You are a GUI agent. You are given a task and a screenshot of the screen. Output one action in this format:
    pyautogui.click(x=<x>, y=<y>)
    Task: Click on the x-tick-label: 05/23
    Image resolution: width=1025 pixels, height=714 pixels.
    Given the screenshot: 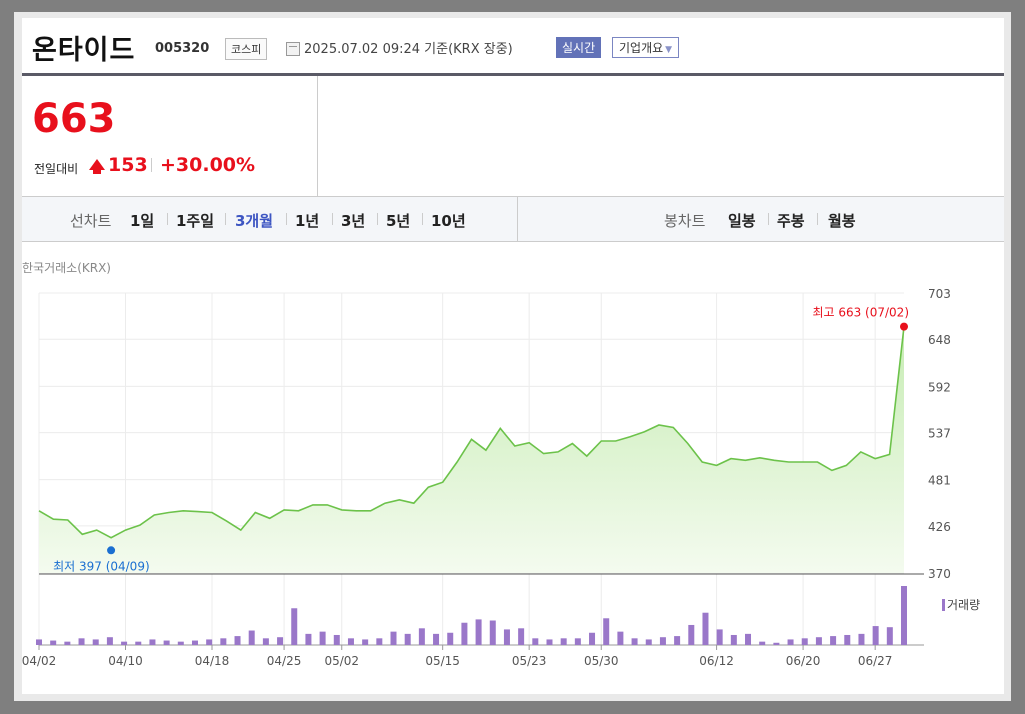 What is the action you would take?
    pyautogui.click(x=529, y=661)
    